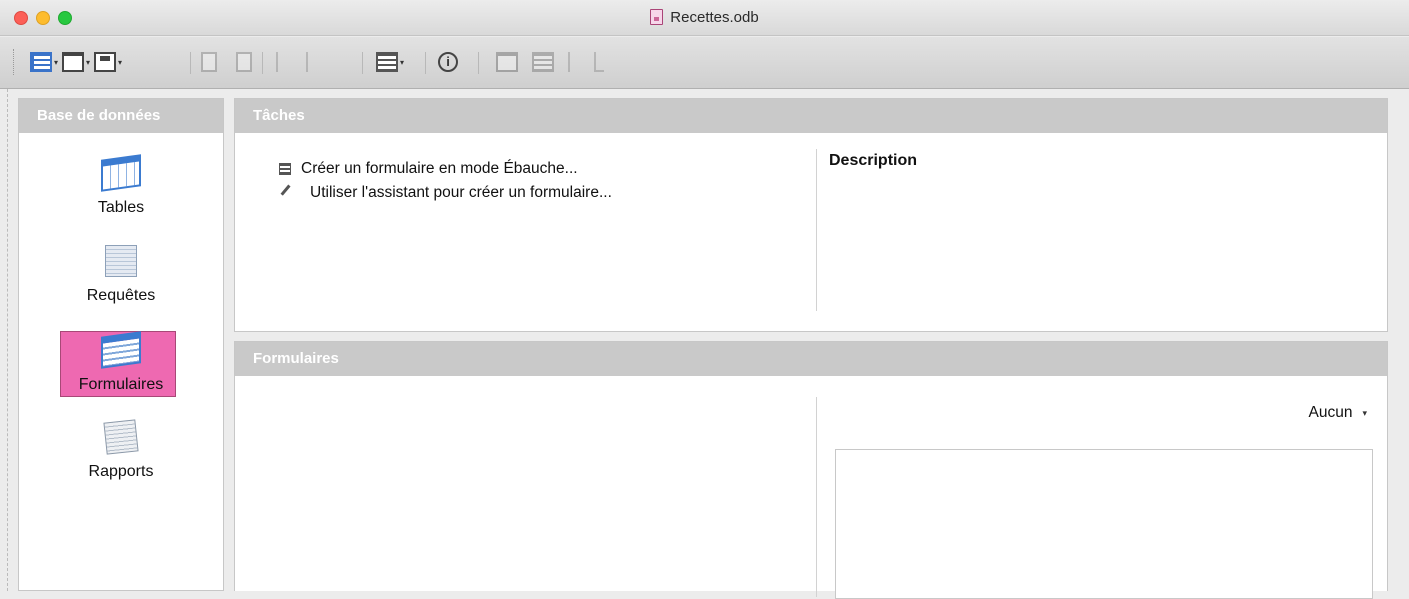 The height and width of the screenshot is (599, 1409). What do you see at coordinates (281, 62) in the screenshot?
I see `sort-ascending-icon` at bounding box center [281, 62].